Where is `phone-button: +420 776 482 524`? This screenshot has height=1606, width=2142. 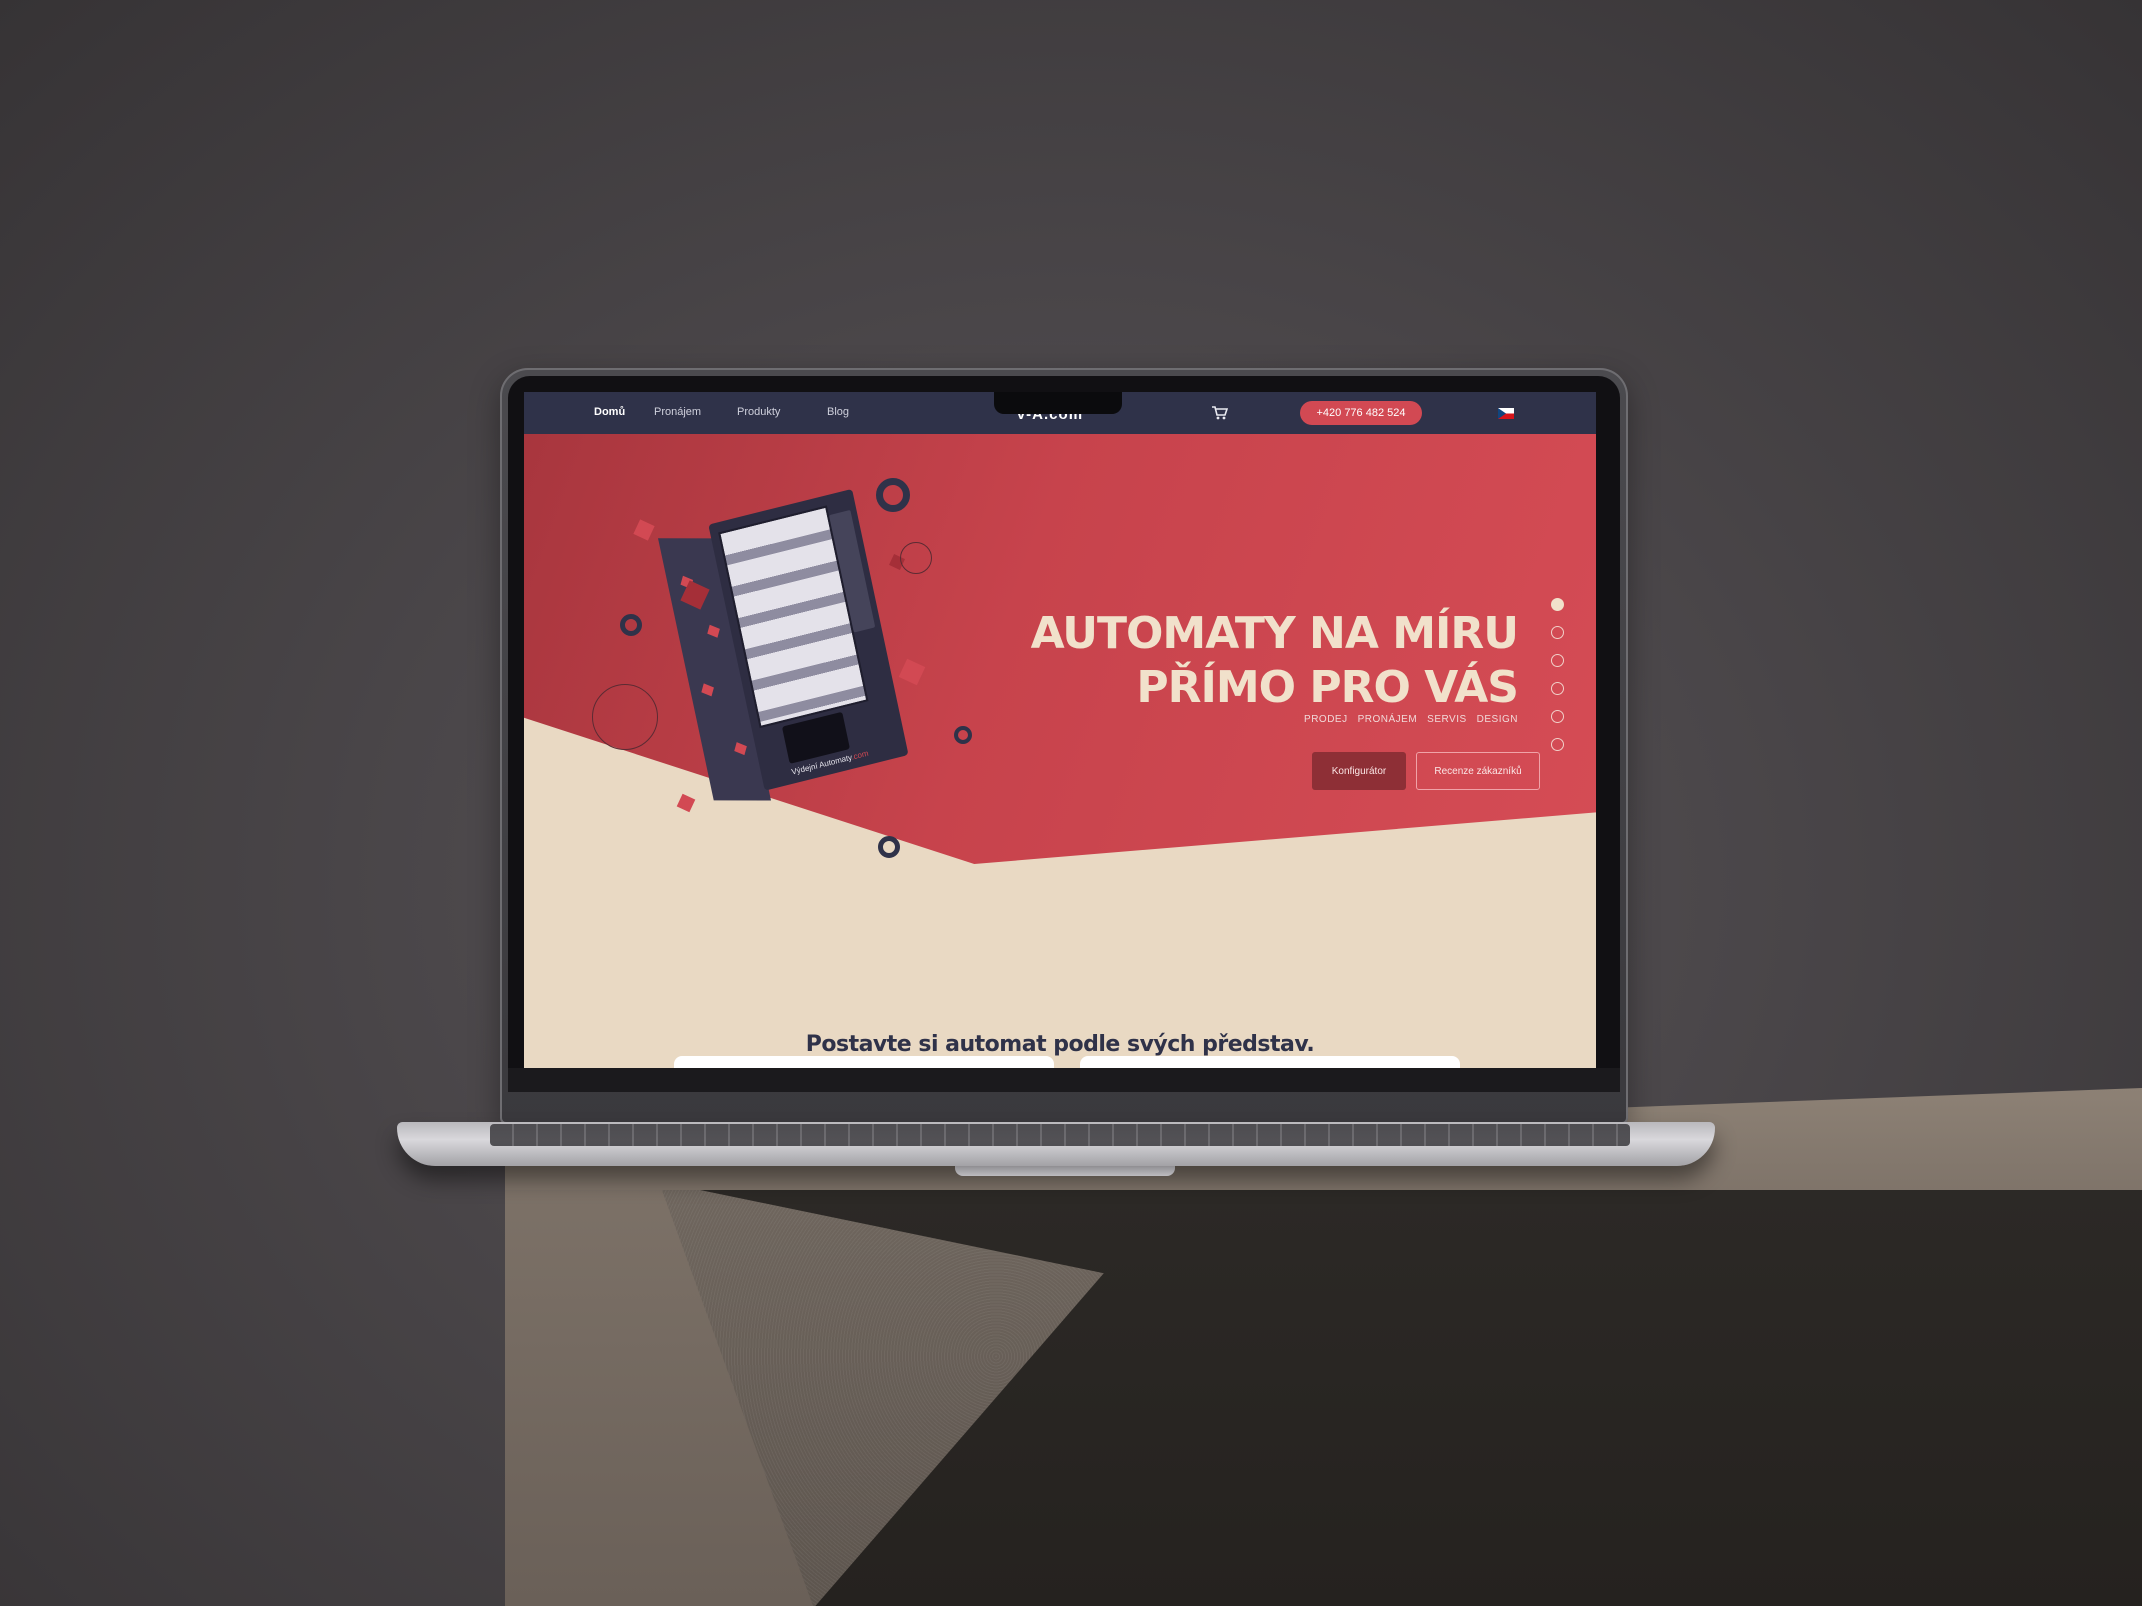
phone-button: +420 776 482 524 is located at coordinates (1361, 413).